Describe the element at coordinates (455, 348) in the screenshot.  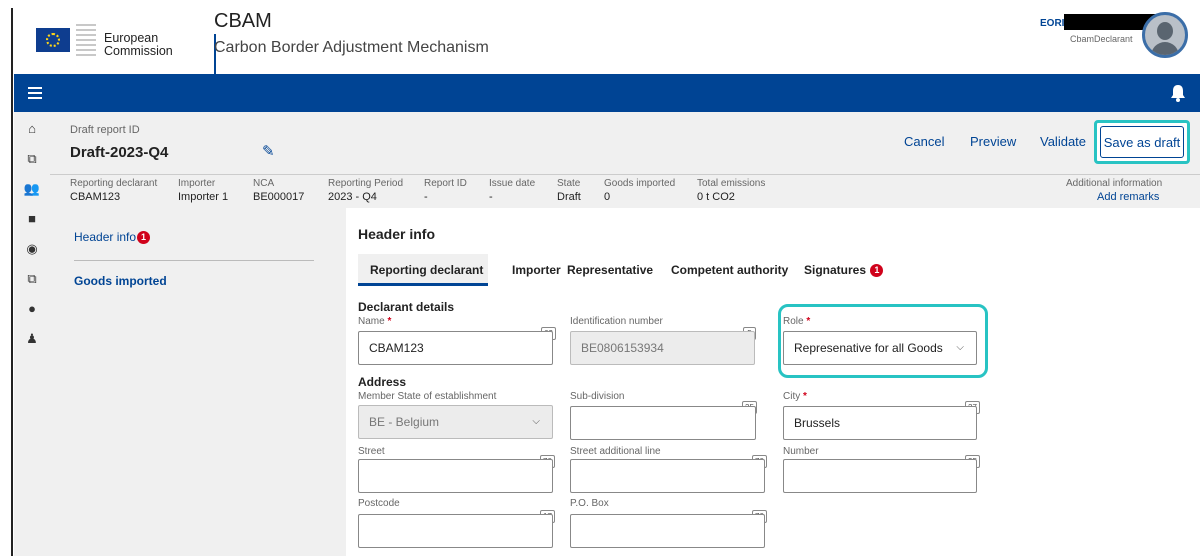
I see `name-input: CBAM123` at that location.